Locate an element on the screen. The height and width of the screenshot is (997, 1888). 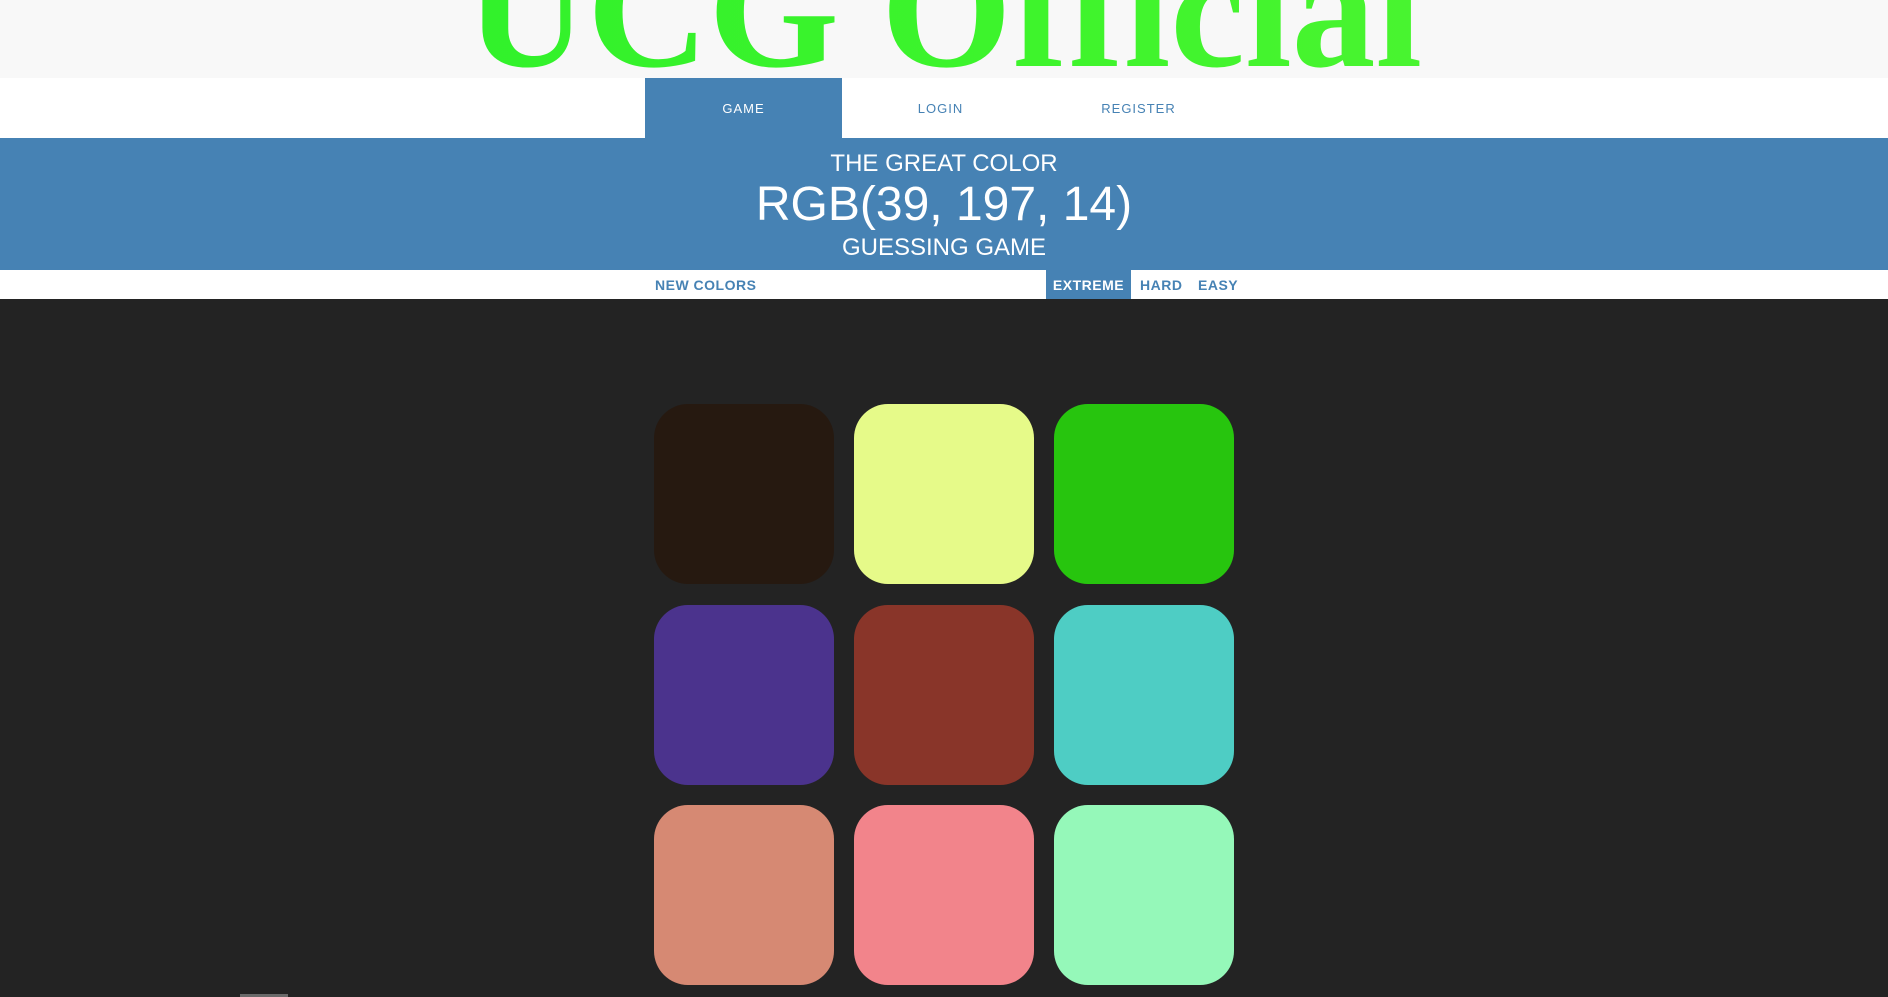
mode-extreme-button: EXTREME is located at coordinates (1088, 284).